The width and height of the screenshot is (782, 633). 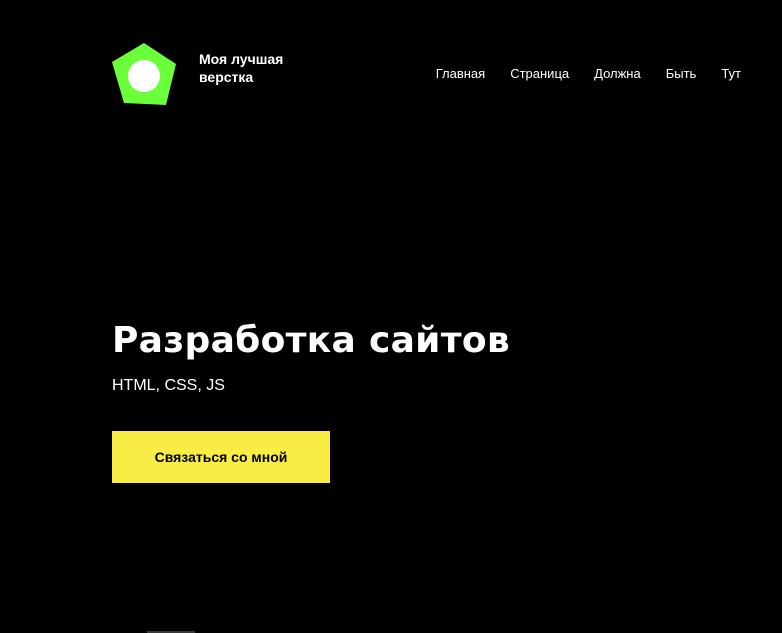 I want to click on contact-me-button: Связаться со мной, so click(x=221, y=457).